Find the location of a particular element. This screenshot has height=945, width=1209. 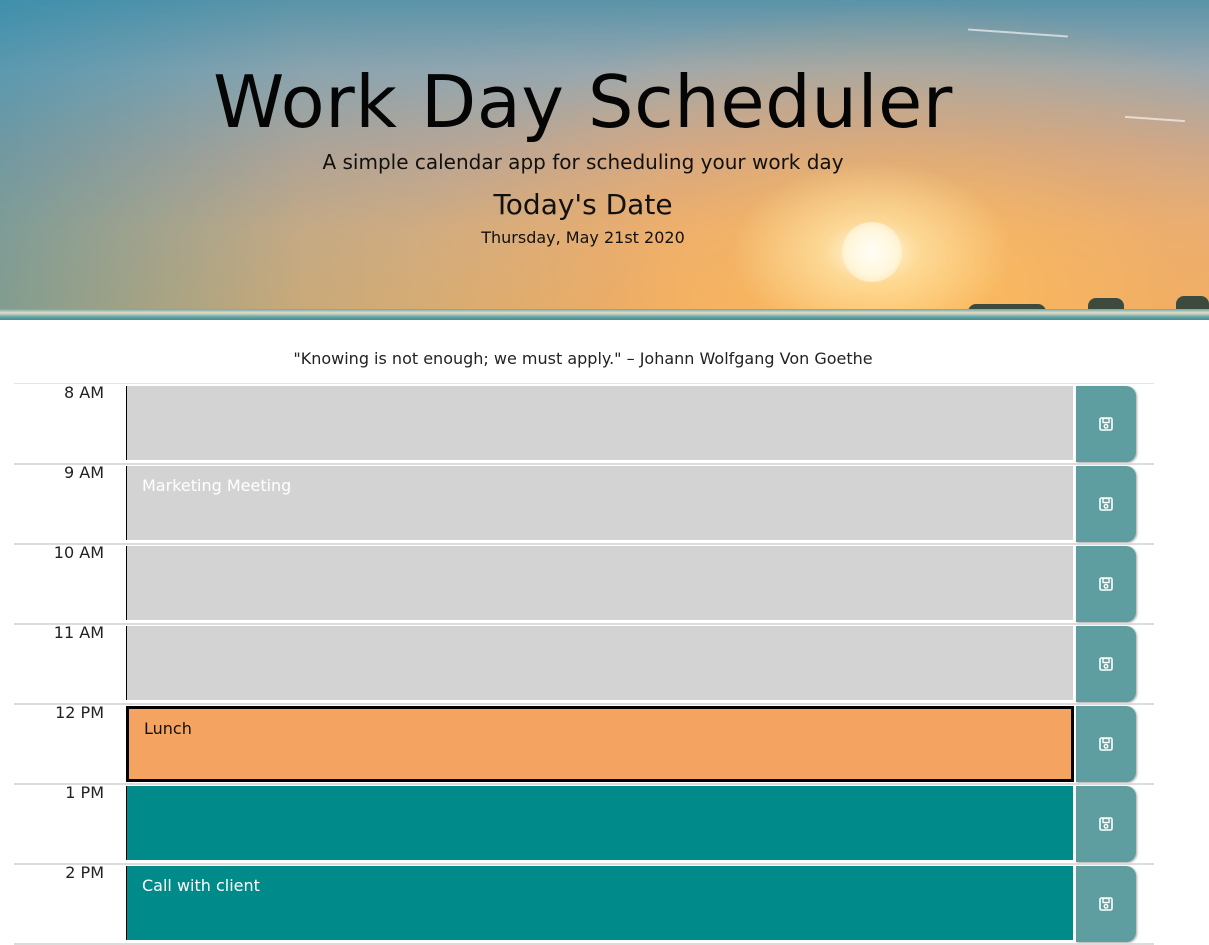

time-block: 2 PM Call with client is located at coordinates (584, 904).